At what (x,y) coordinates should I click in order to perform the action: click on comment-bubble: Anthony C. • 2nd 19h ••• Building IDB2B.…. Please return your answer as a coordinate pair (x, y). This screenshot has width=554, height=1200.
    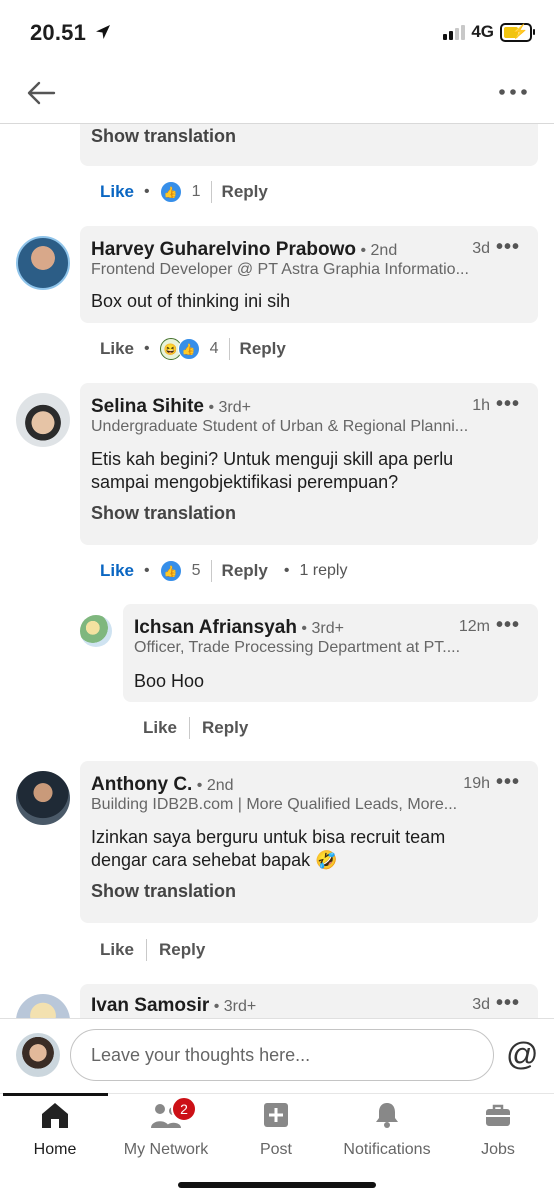
    Looking at the image, I should click on (309, 842).